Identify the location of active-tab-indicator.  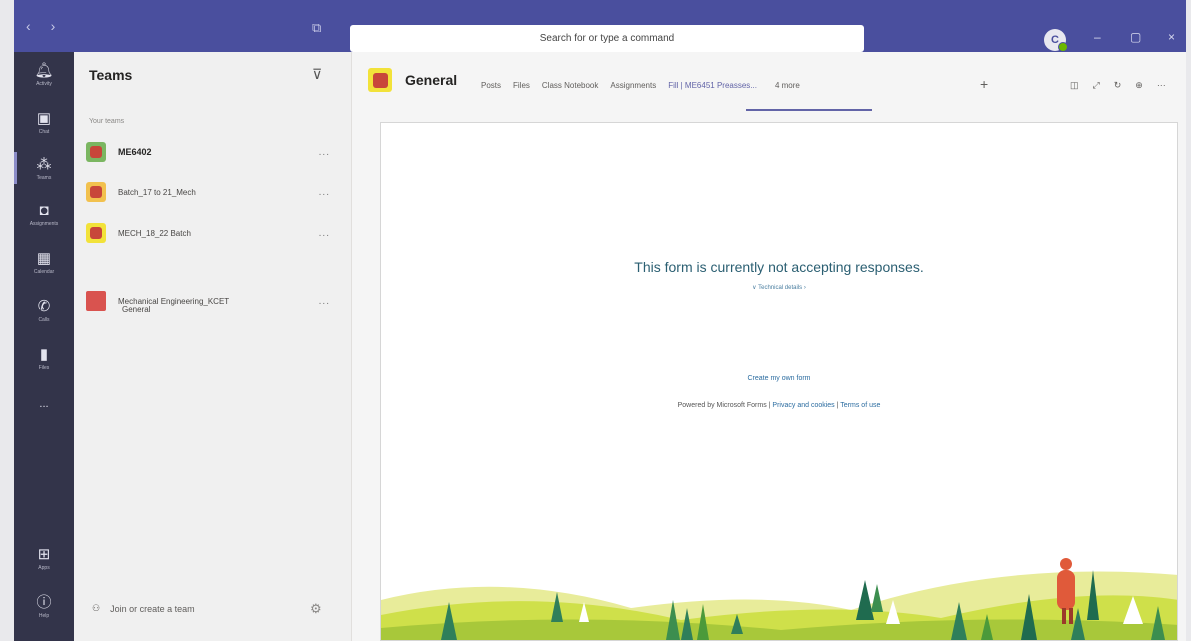
(809, 110).